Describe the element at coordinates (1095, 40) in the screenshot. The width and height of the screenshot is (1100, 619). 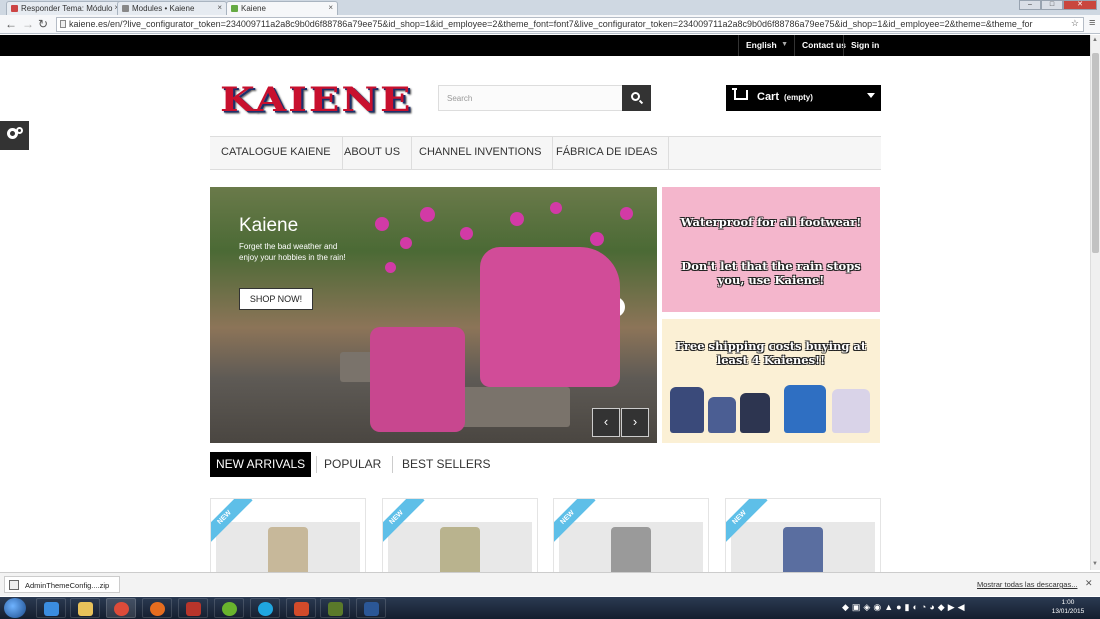
I see `scroll-up-icon: ▲` at that location.